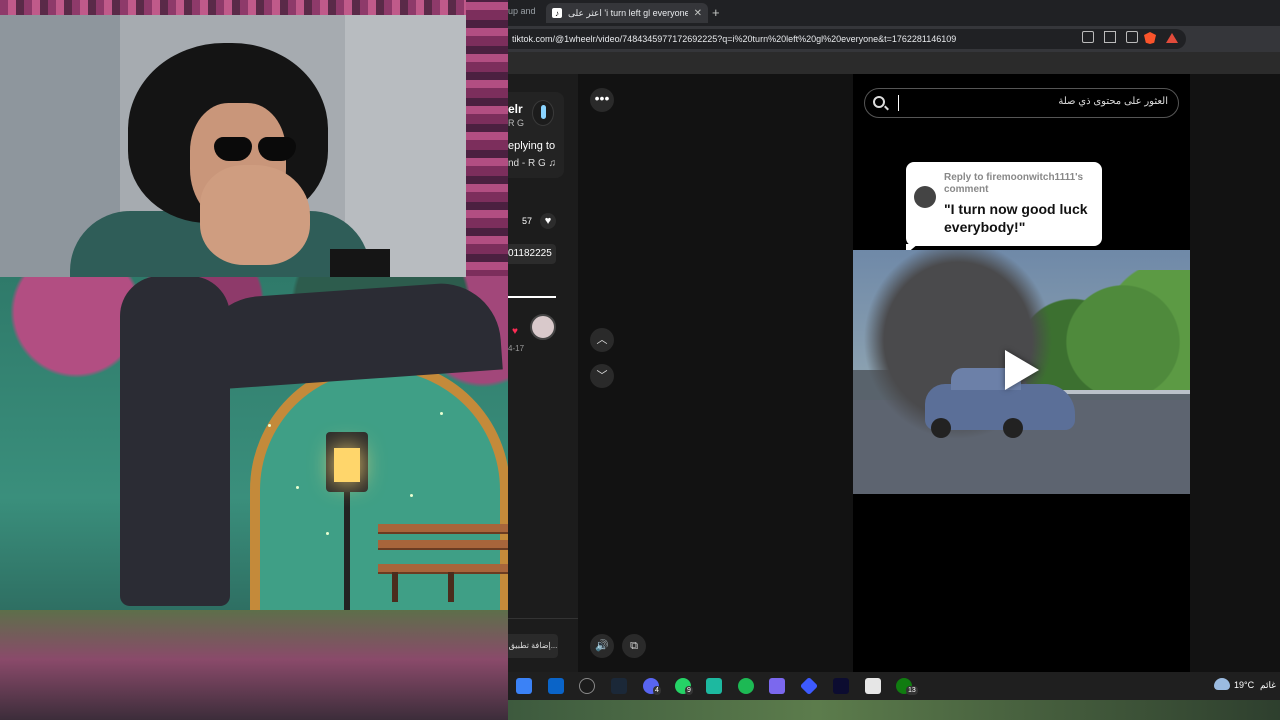 The image size is (1280, 720). Describe the element at coordinates (912, 690) in the screenshot. I see `xbox-badge: 13` at that location.